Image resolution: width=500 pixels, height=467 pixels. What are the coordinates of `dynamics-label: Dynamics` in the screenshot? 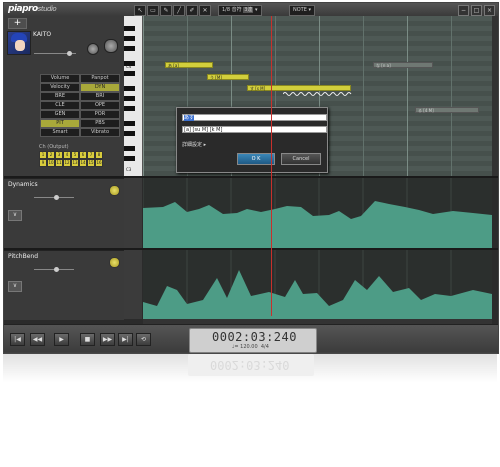 It's located at (23, 184).